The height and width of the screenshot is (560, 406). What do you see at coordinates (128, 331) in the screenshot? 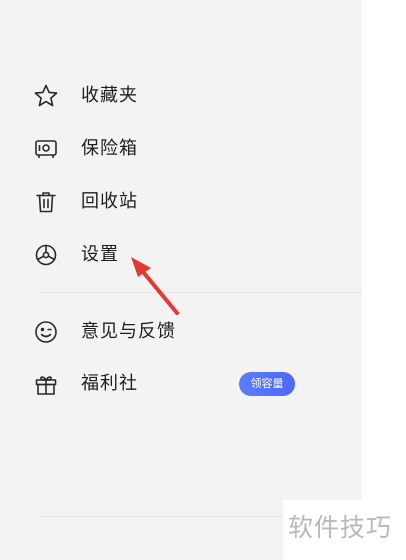
I see `menu-label-feedback: 意见与反馈` at bounding box center [128, 331].